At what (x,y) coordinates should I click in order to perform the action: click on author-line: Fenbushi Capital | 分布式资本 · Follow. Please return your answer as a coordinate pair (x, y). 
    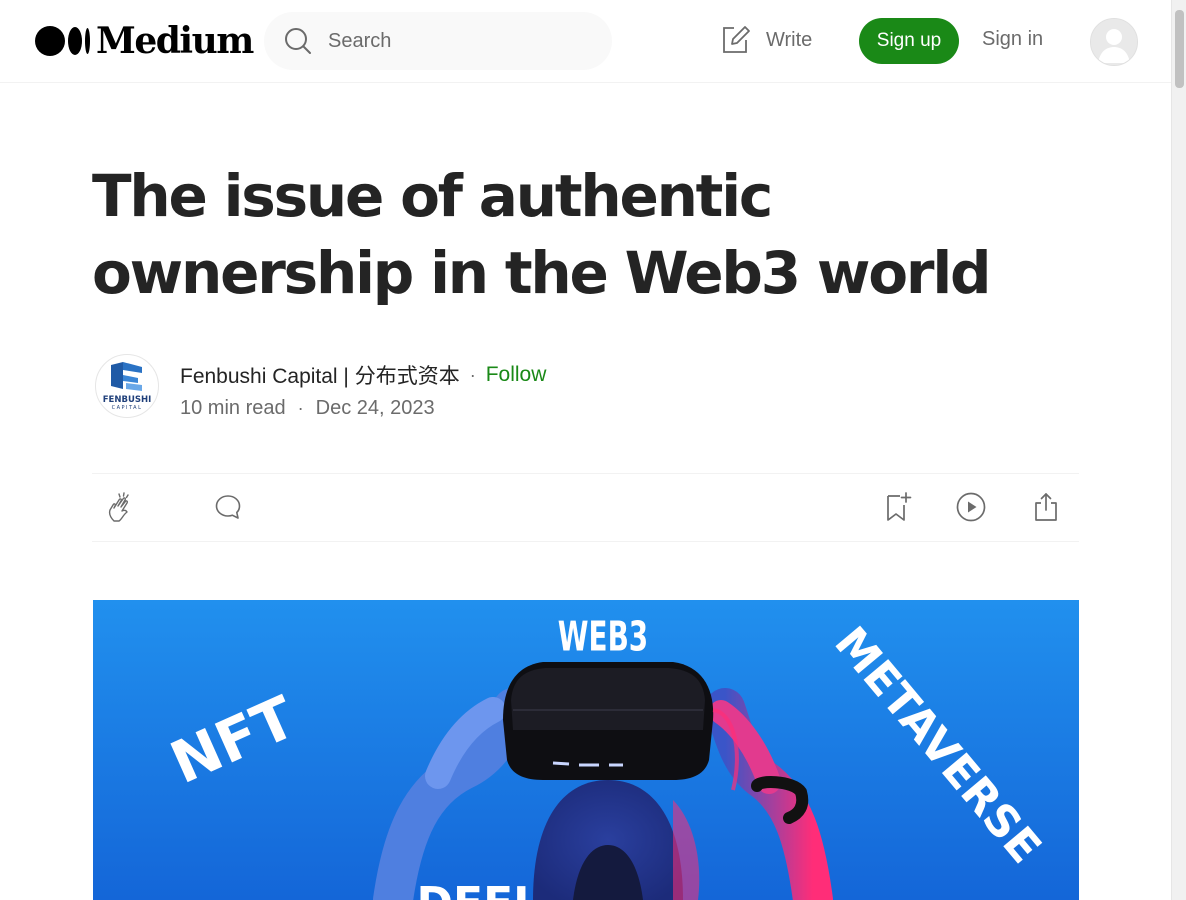
    Looking at the image, I should click on (363, 375).